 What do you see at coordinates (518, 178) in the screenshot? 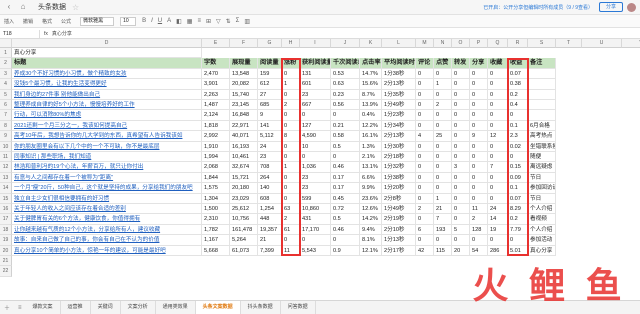
I see `table-cell: 0.09` at bounding box center [518, 178].